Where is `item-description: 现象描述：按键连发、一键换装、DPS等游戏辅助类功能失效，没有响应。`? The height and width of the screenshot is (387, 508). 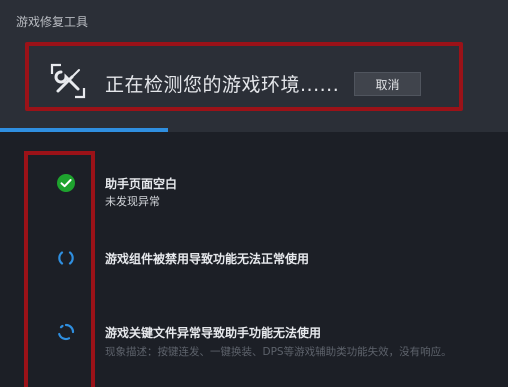
item-description: 现象描述：按键连发、一键换装、DPS等游戏辅助类功能失效，没有响应。 is located at coordinates (278, 352).